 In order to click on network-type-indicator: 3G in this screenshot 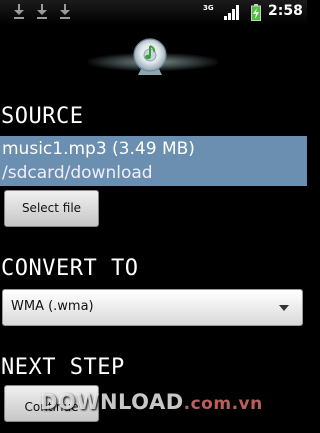, I will do `click(208, 8)`.